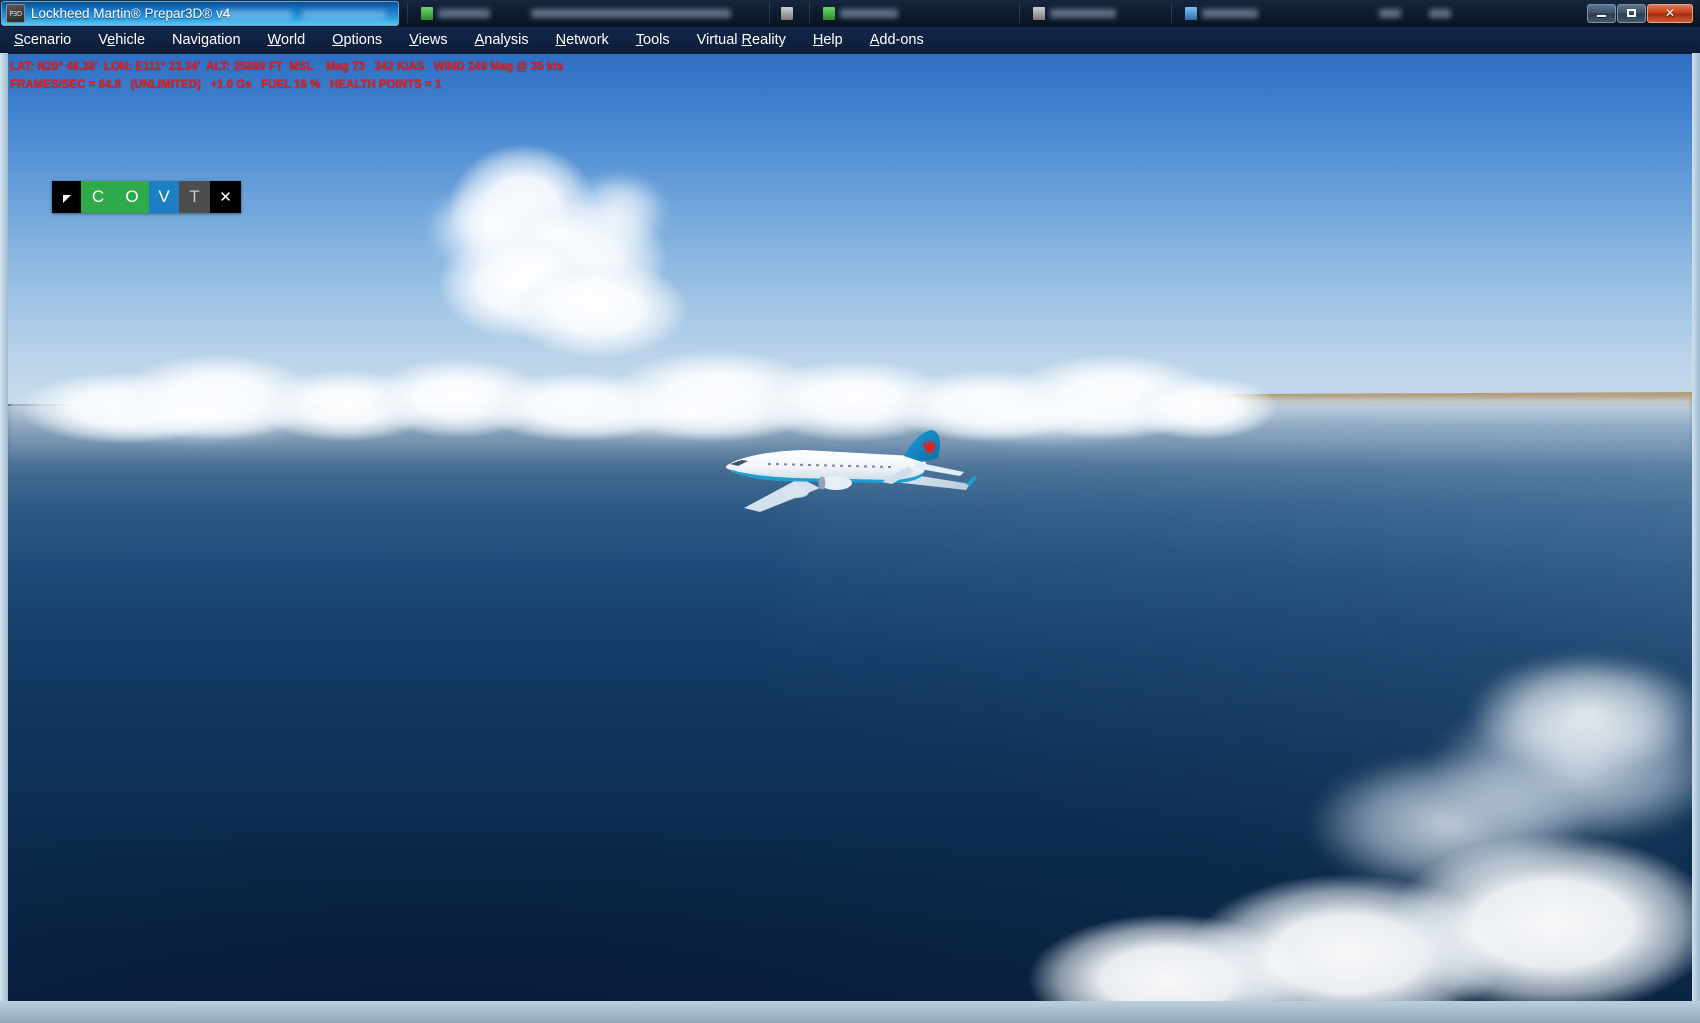 This screenshot has height=1023, width=1700. I want to click on left-wing, so click(782, 495).